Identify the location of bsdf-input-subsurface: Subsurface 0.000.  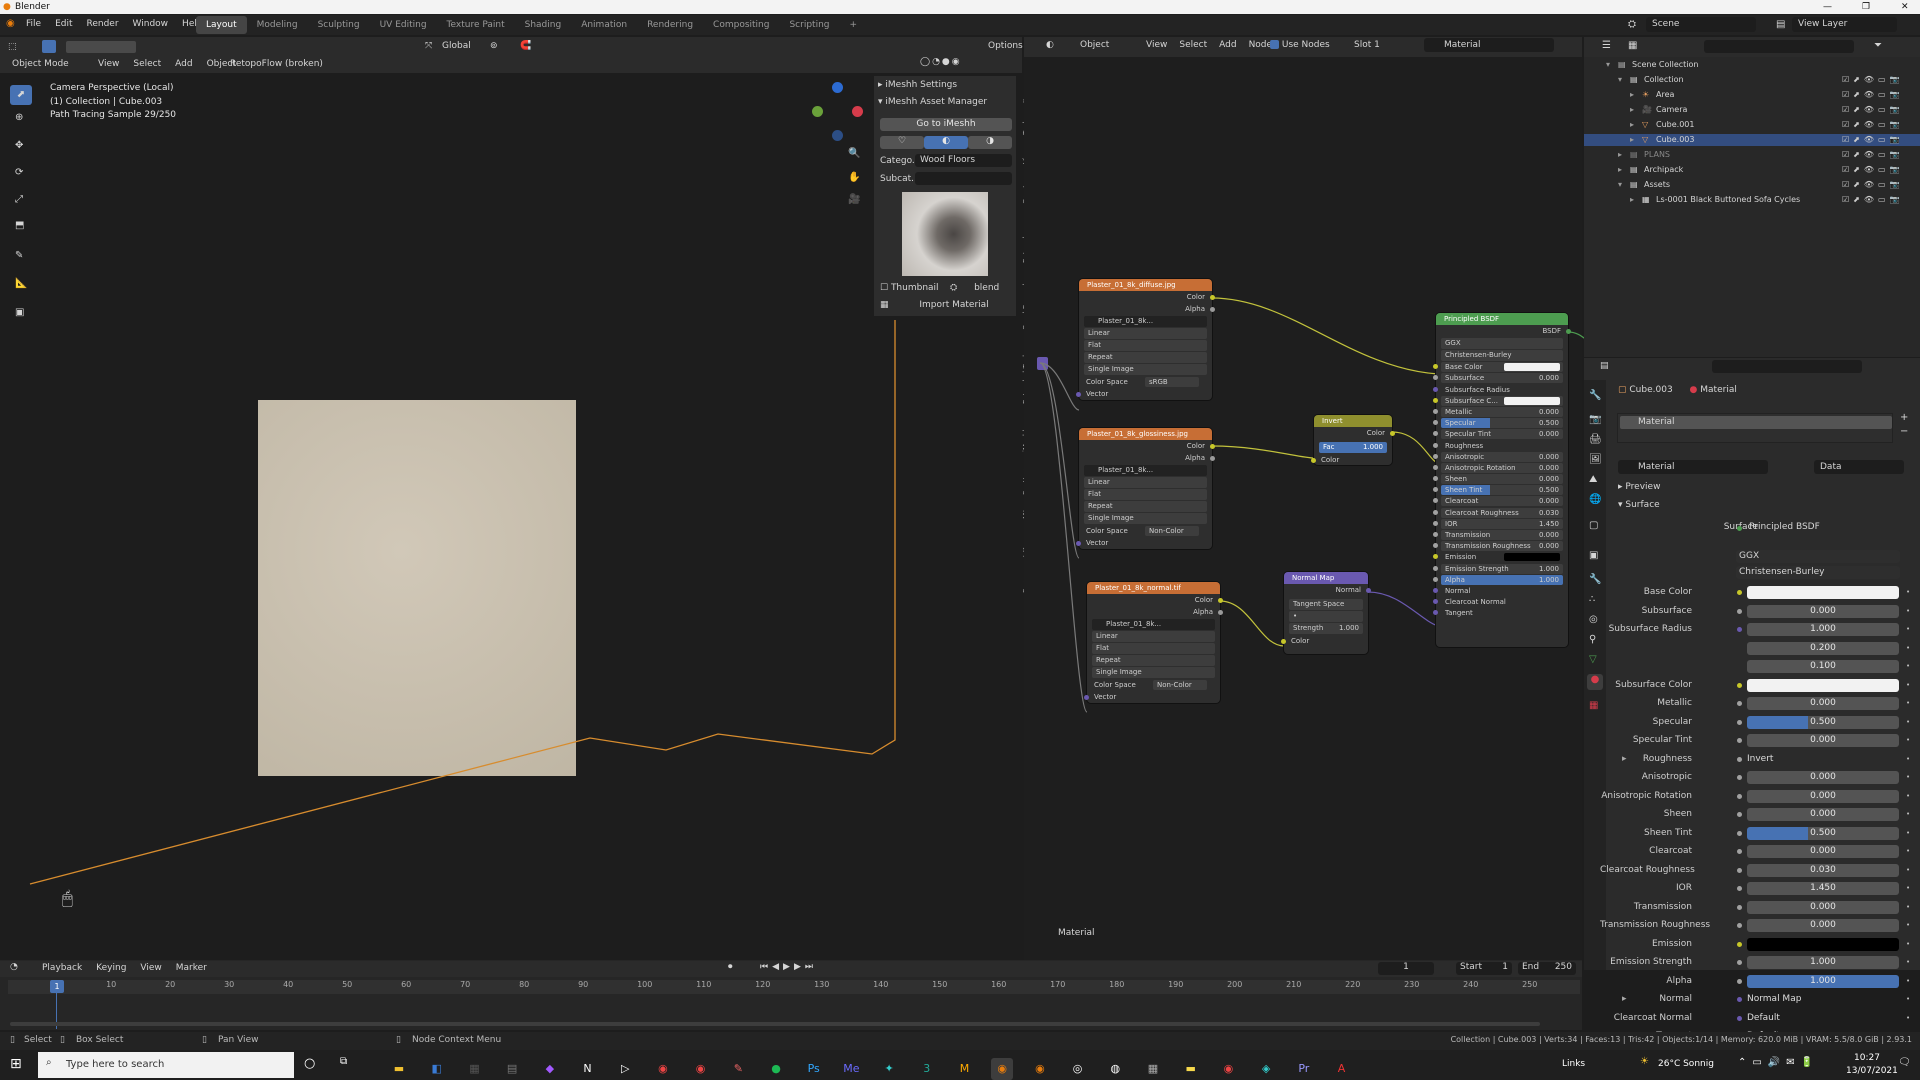
(1498, 378).